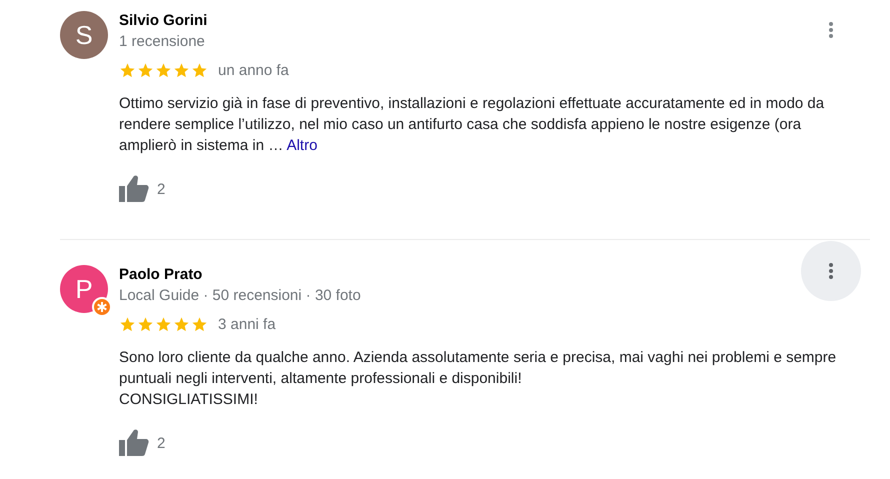  Describe the element at coordinates (302, 145) in the screenshot. I see `more-link: Altro` at that location.